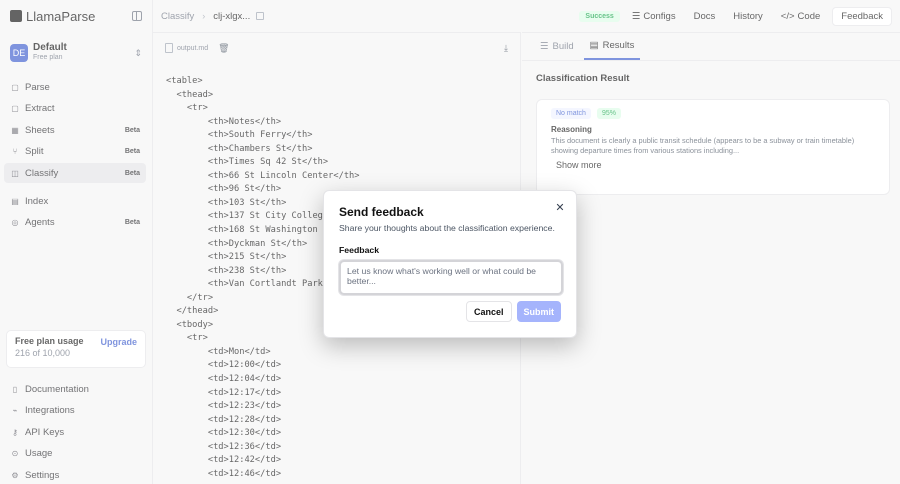  Describe the element at coordinates (560, 207) in the screenshot. I see `close-icon: ✕` at that location.